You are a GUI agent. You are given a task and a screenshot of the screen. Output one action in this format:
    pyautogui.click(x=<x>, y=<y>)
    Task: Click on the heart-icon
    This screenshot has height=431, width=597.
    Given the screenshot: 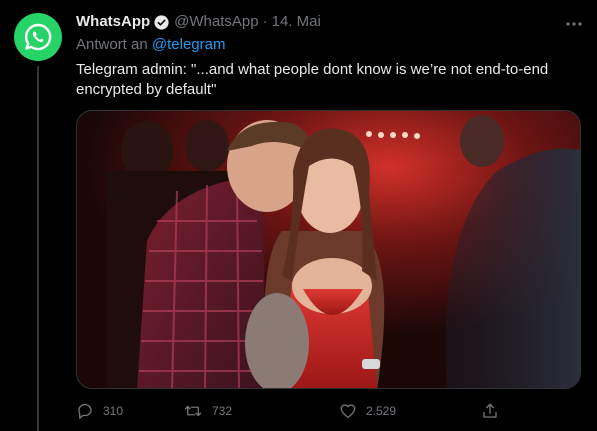 What is the action you would take?
    pyautogui.click(x=348, y=411)
    